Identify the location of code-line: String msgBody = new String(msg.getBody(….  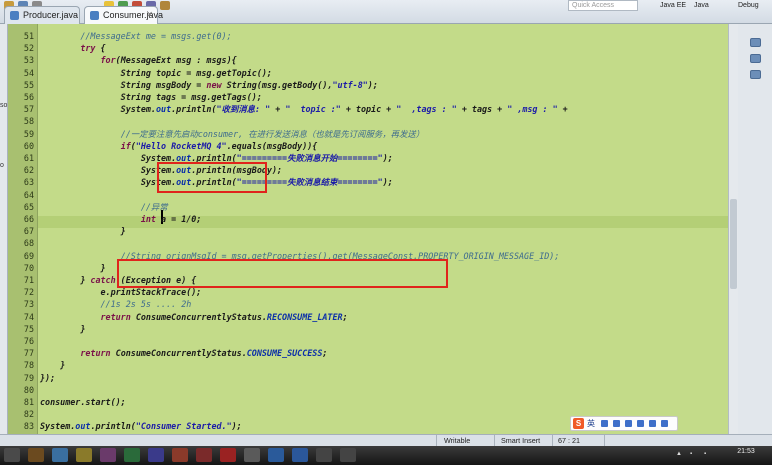
(209, 84).